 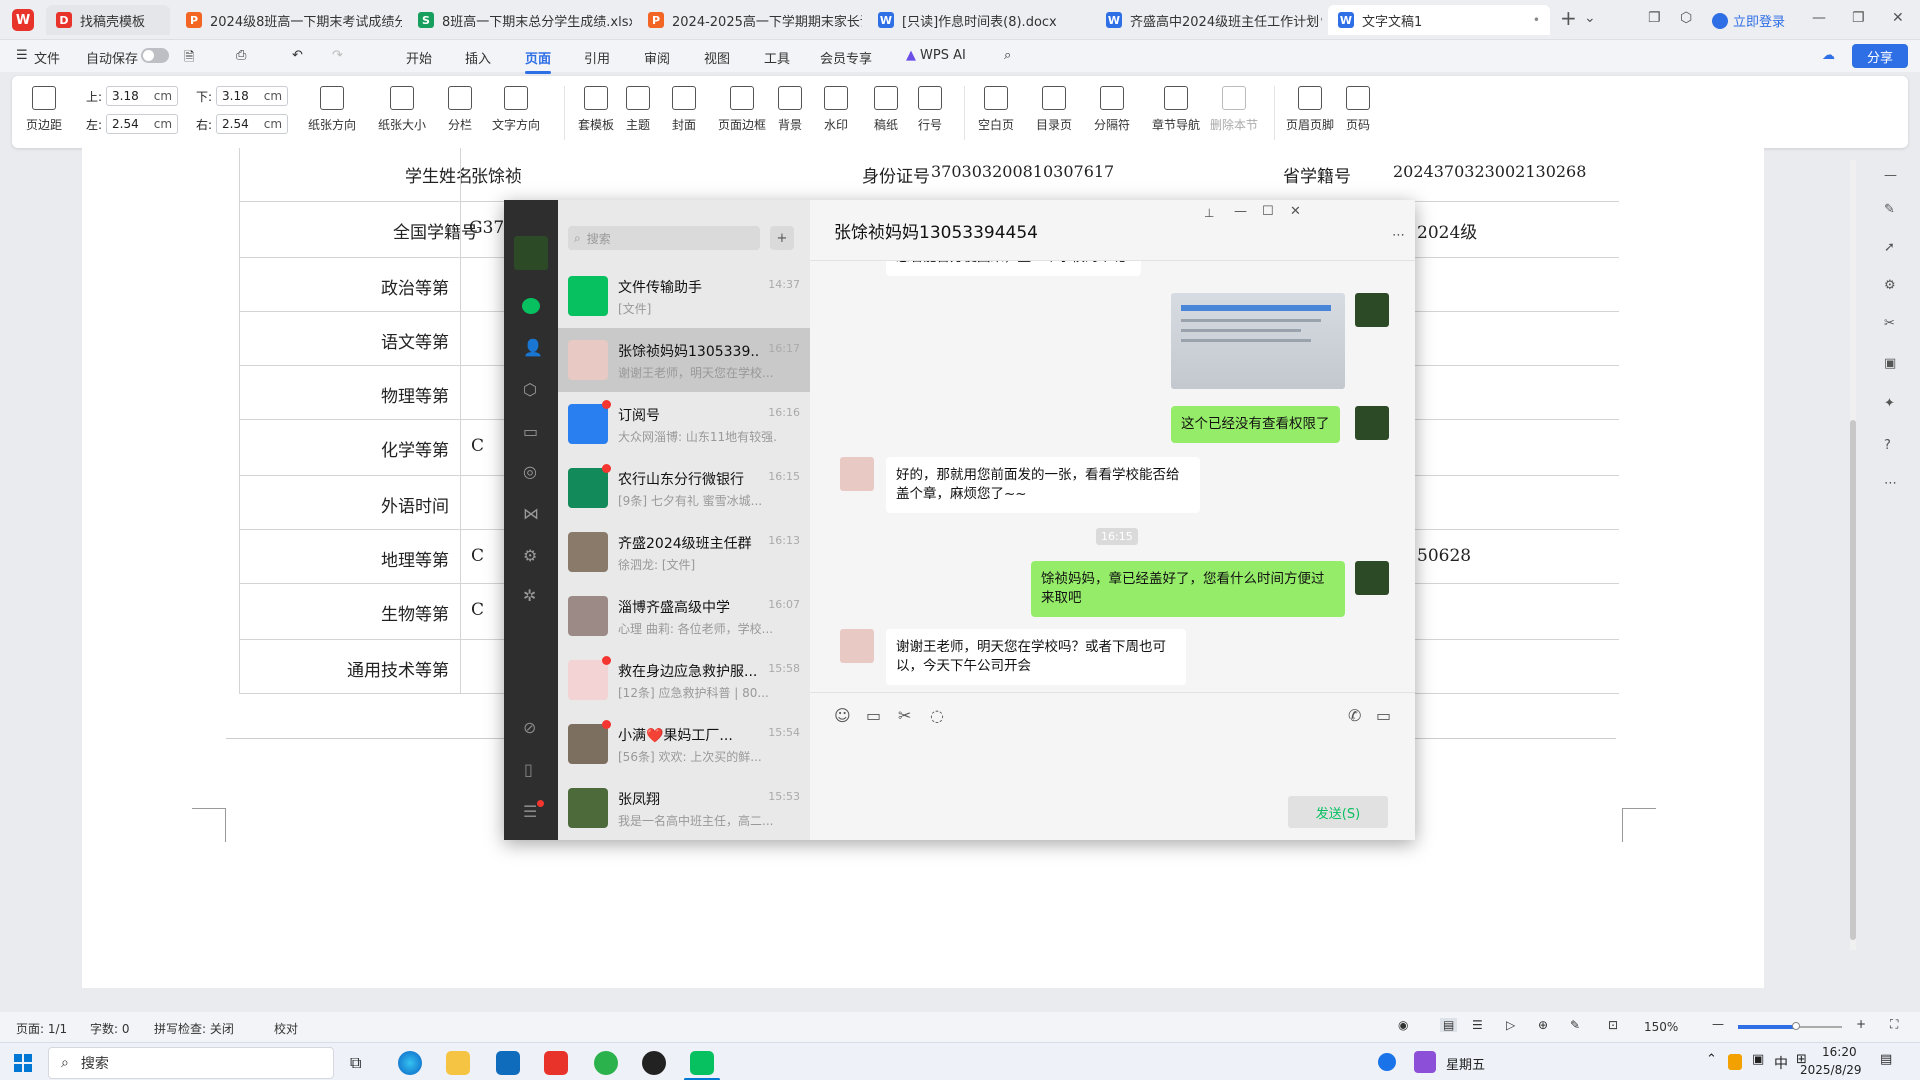 What do you see at coordinates (508, 1063) in the screenshot?
I see `outlook-icon` at bounding box center [508, 1063].